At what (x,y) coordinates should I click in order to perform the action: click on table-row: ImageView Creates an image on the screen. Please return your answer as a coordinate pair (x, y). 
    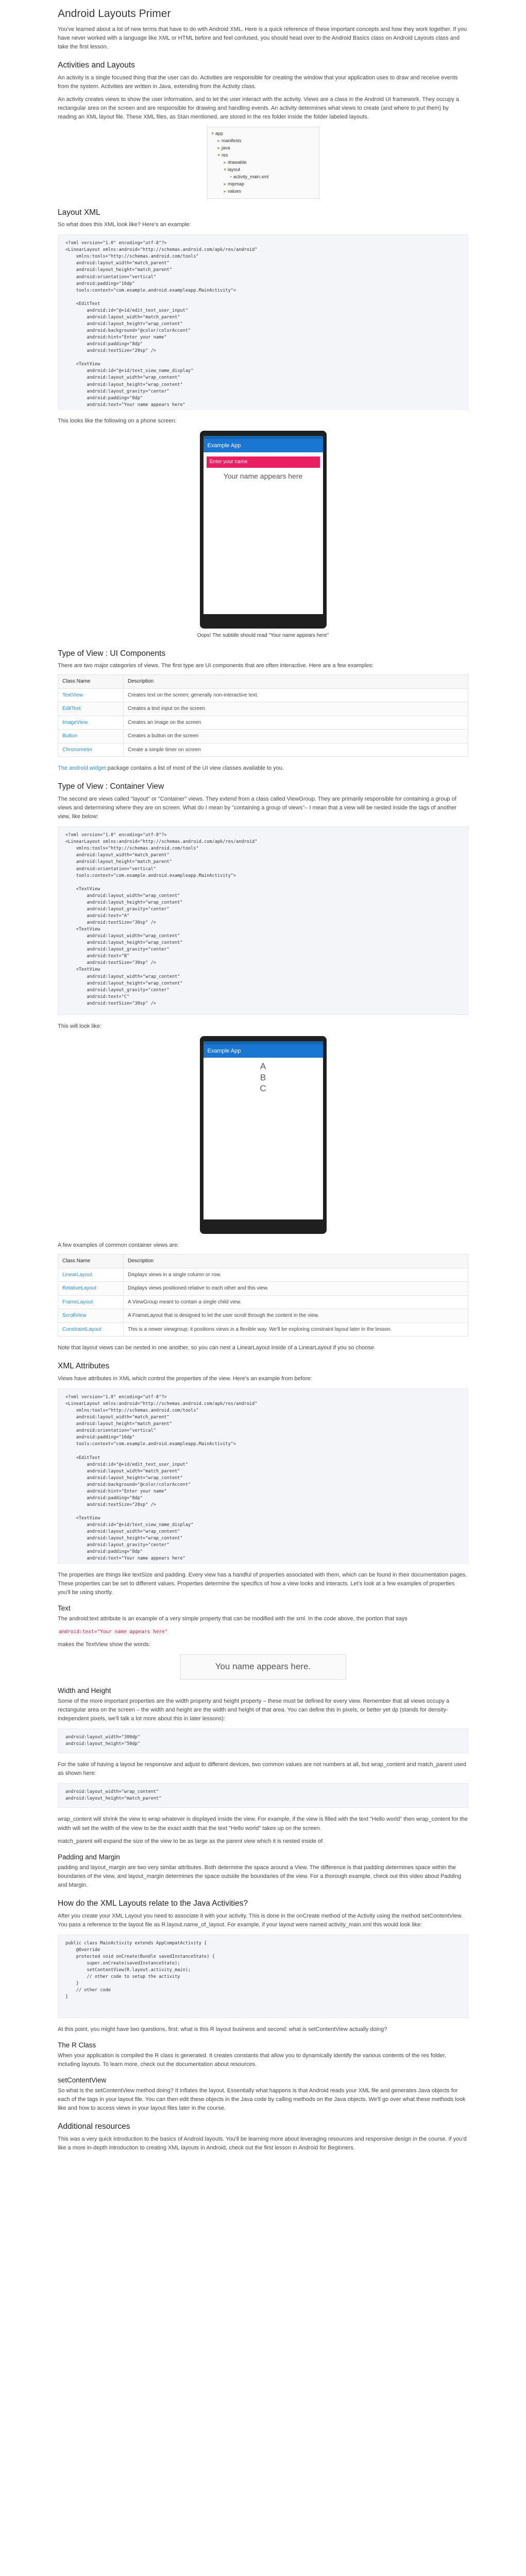
    Looking at the image, I should click on (263, 722).